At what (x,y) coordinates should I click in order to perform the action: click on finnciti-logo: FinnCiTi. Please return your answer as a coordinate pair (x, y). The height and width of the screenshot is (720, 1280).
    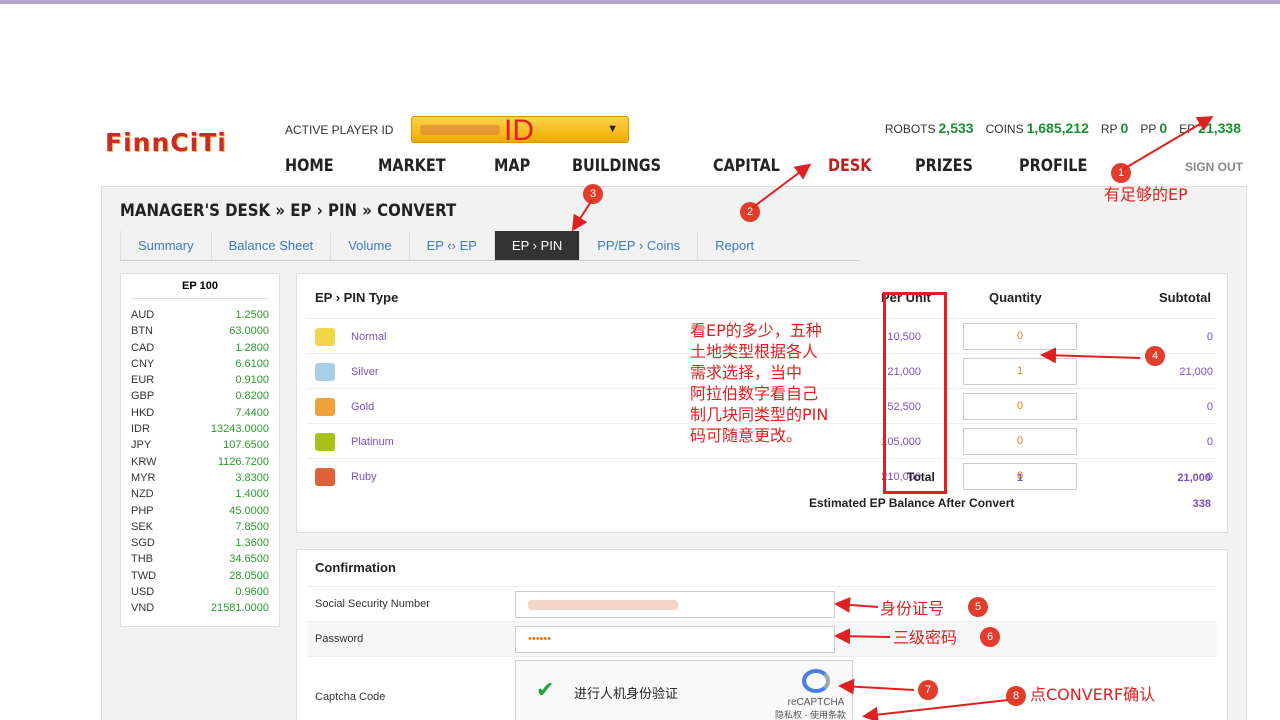
    Looking at the image, I should click on (166, 142).